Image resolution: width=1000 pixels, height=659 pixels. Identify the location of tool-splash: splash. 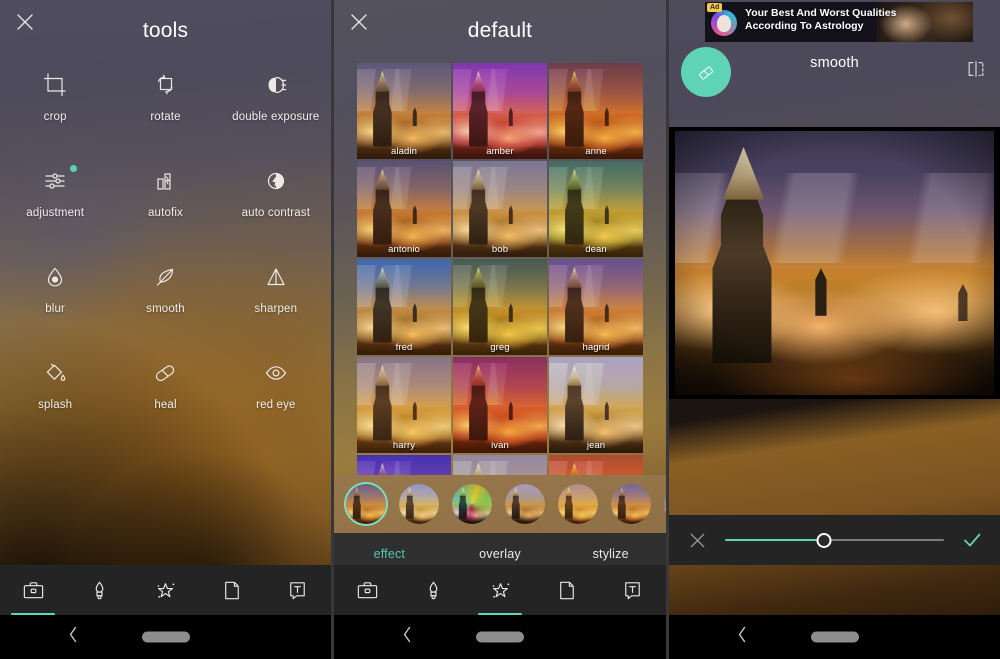
(55, 389).